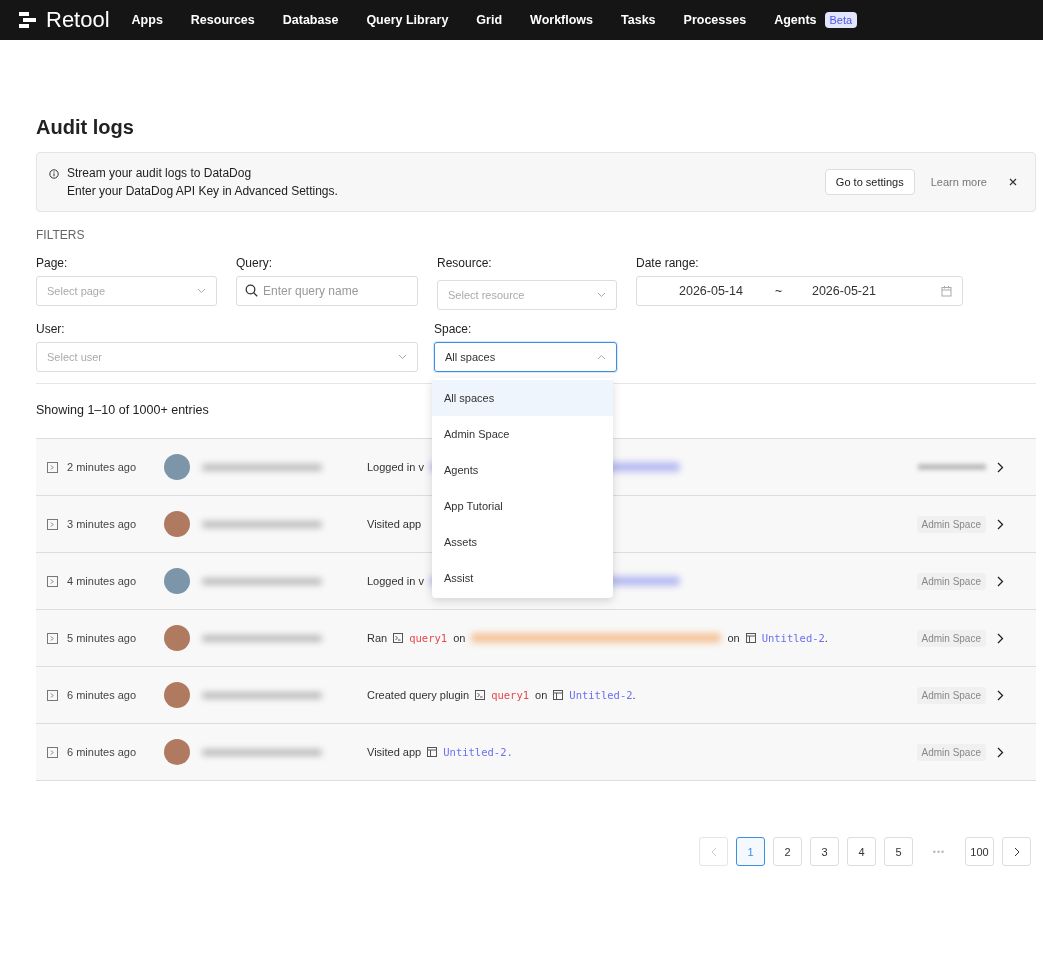 The height and width of the screenshot is (959, 1043). What do you see at coordinates (102, 638) in the screenshot?
I see `time-ago: 5 minutes ago` at bounding box center [102, 638].